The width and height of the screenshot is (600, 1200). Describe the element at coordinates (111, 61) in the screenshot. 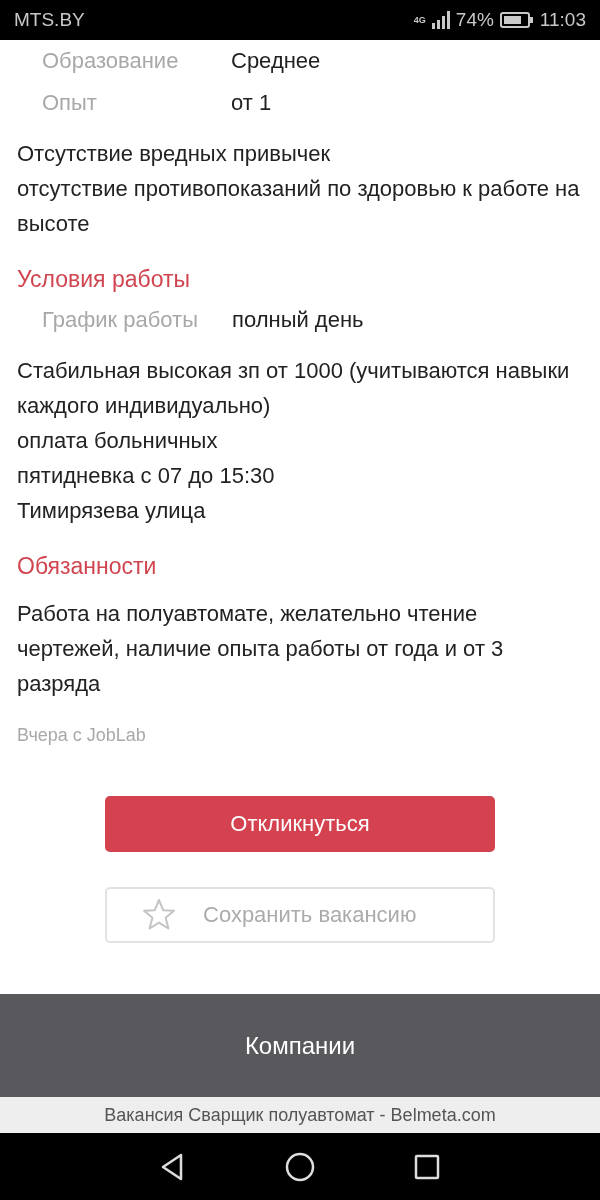

I see `field-label: Образование` at that location.